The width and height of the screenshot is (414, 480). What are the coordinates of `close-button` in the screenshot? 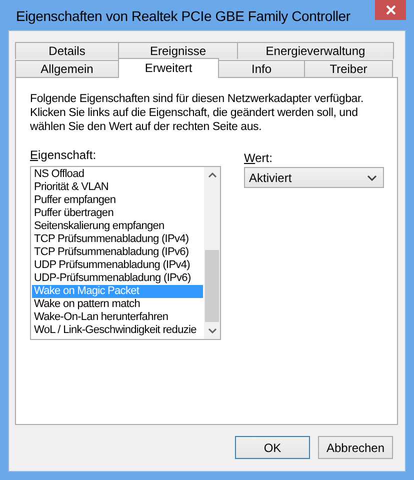 It's located at (390, 10).